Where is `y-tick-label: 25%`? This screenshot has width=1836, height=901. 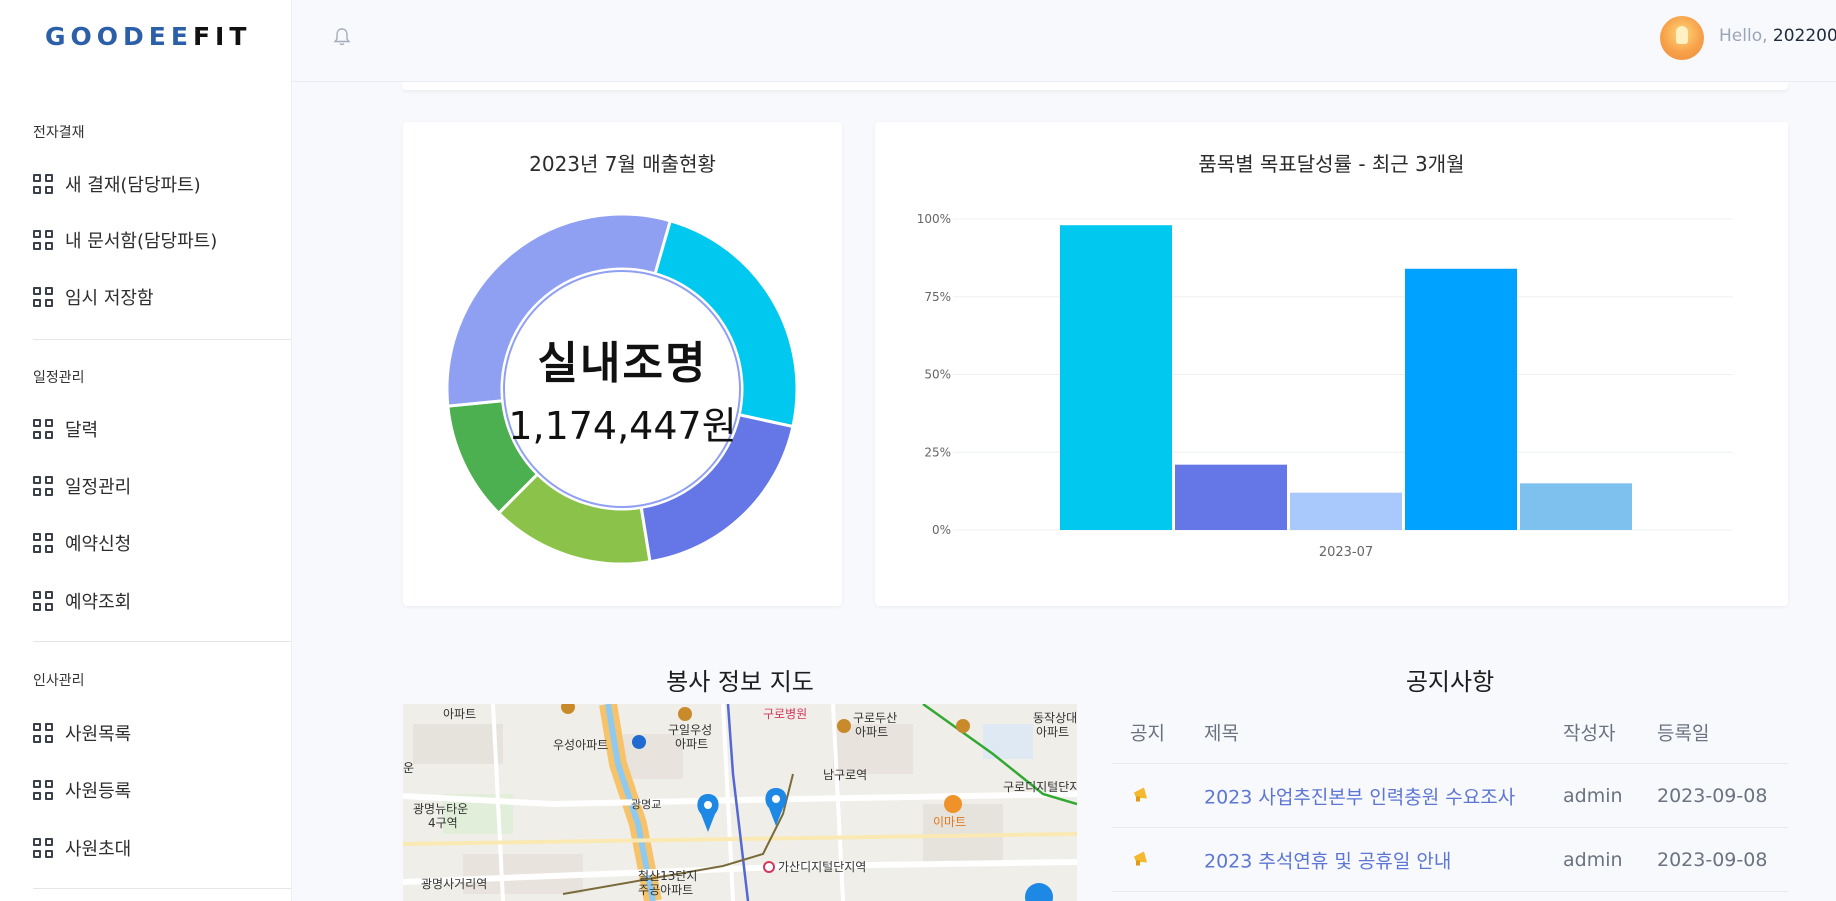 y-tick-label: 25% is located at coordinates (937, 452).